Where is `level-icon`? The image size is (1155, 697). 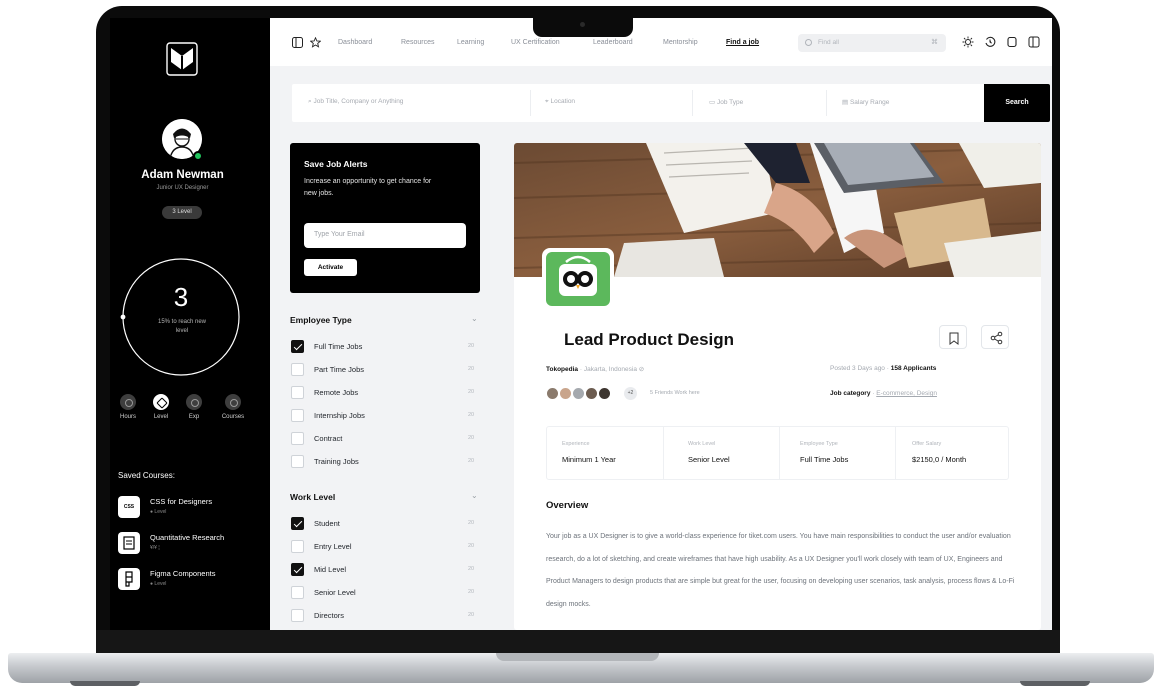
level-icon is located at coordinates (161, 402).